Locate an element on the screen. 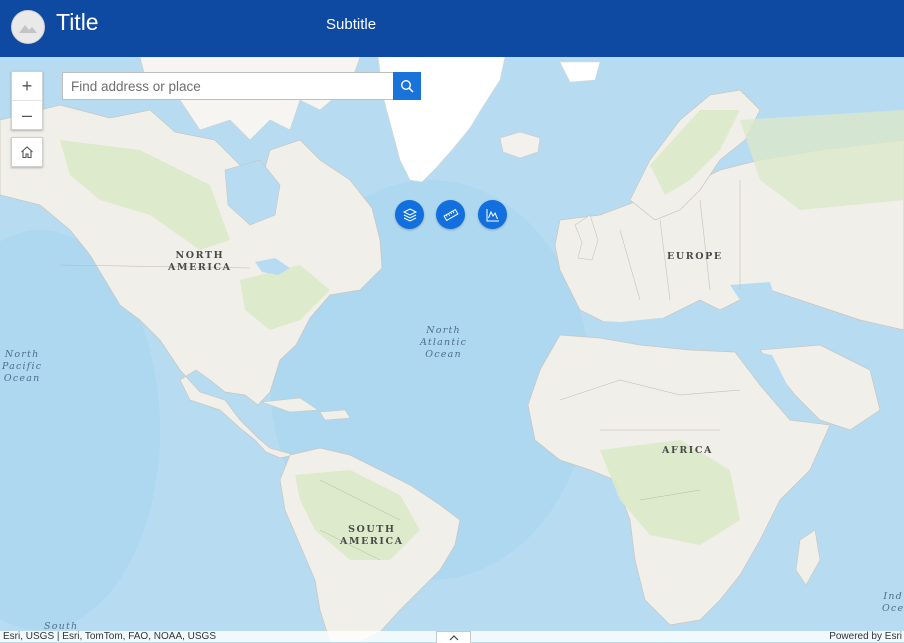  search-icon is located at coordinates (407, 86).